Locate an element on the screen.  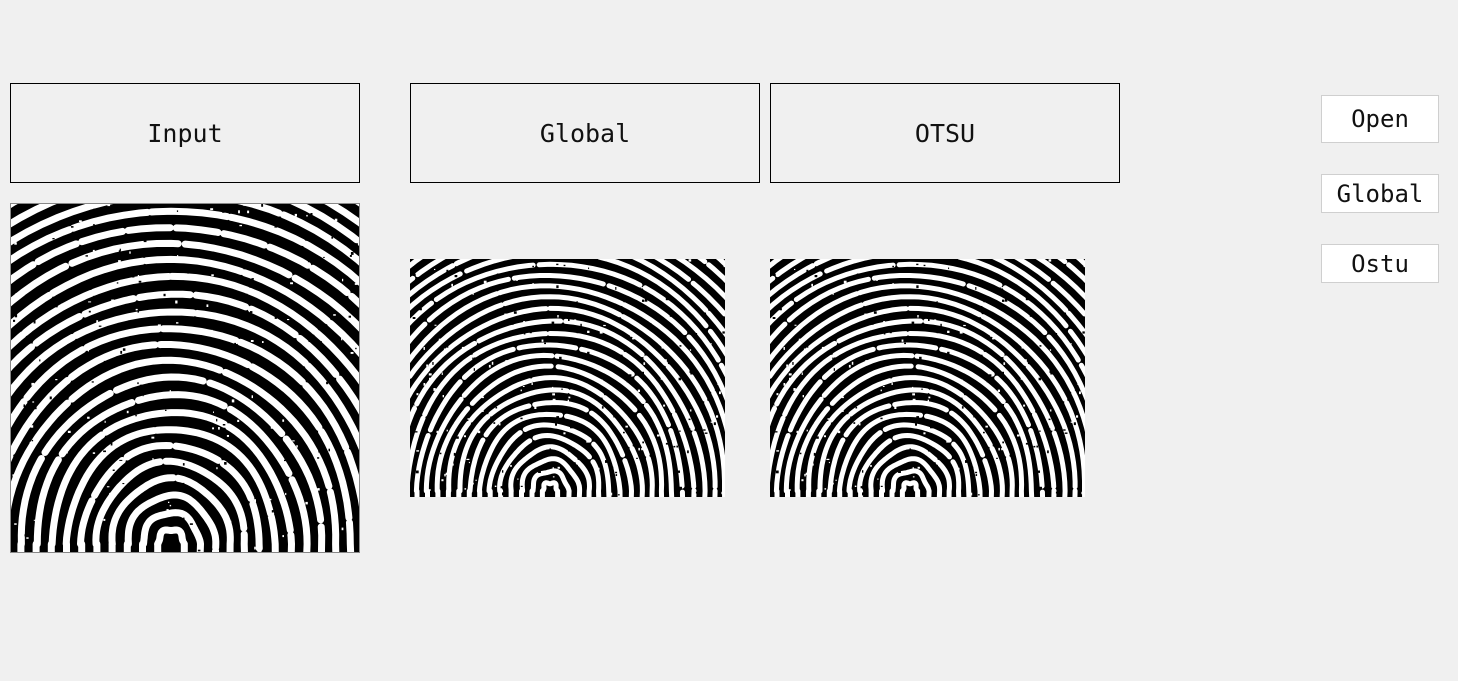
ostu-button: Ostu is located at coordinates (1380, 263).